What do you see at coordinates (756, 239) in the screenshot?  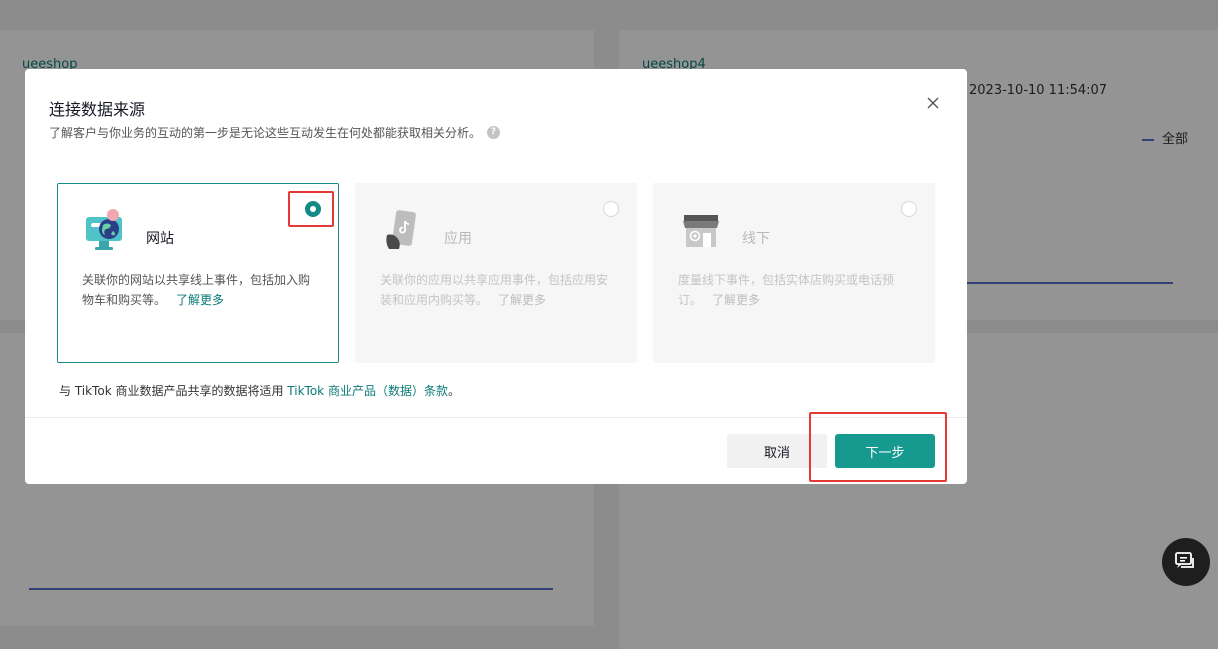 I see `option-name: 线下` at bounding box center [756, 239].